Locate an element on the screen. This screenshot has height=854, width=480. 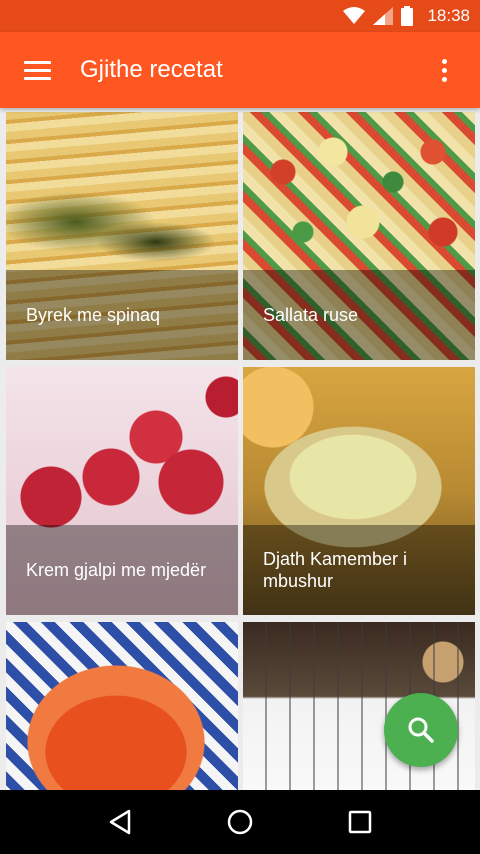
status-bar: 18:38 is located at coordinates (240, 16).